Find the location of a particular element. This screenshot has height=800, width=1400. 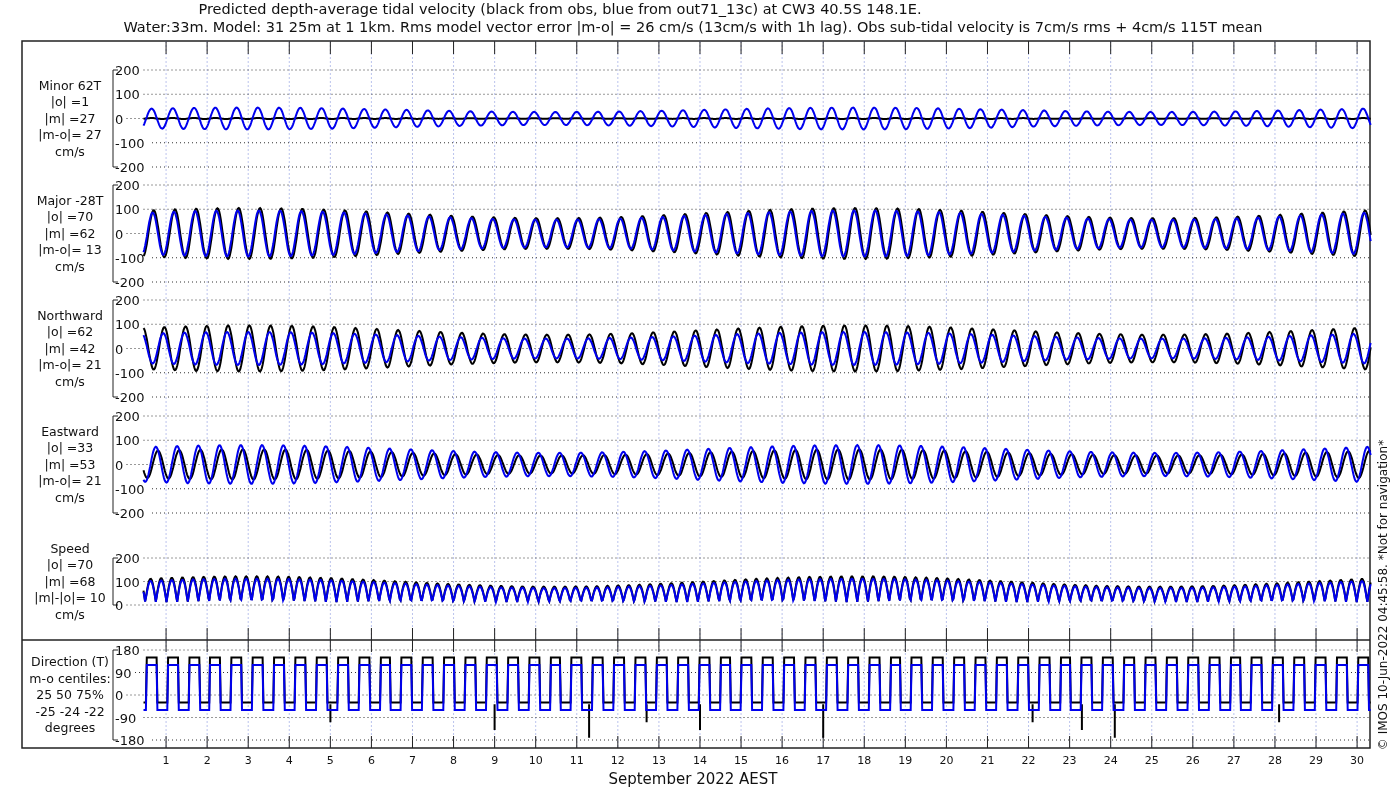

axis-tick-label: 20 is located at coordinates (946, 760).